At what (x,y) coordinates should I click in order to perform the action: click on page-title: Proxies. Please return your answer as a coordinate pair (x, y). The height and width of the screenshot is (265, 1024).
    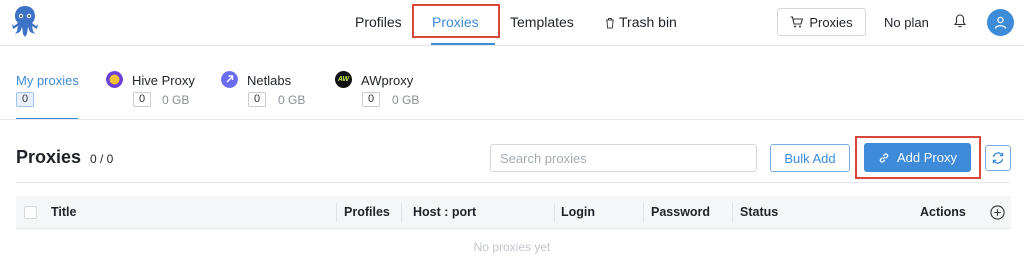
    Looking at the image, I should click on (49, 157).